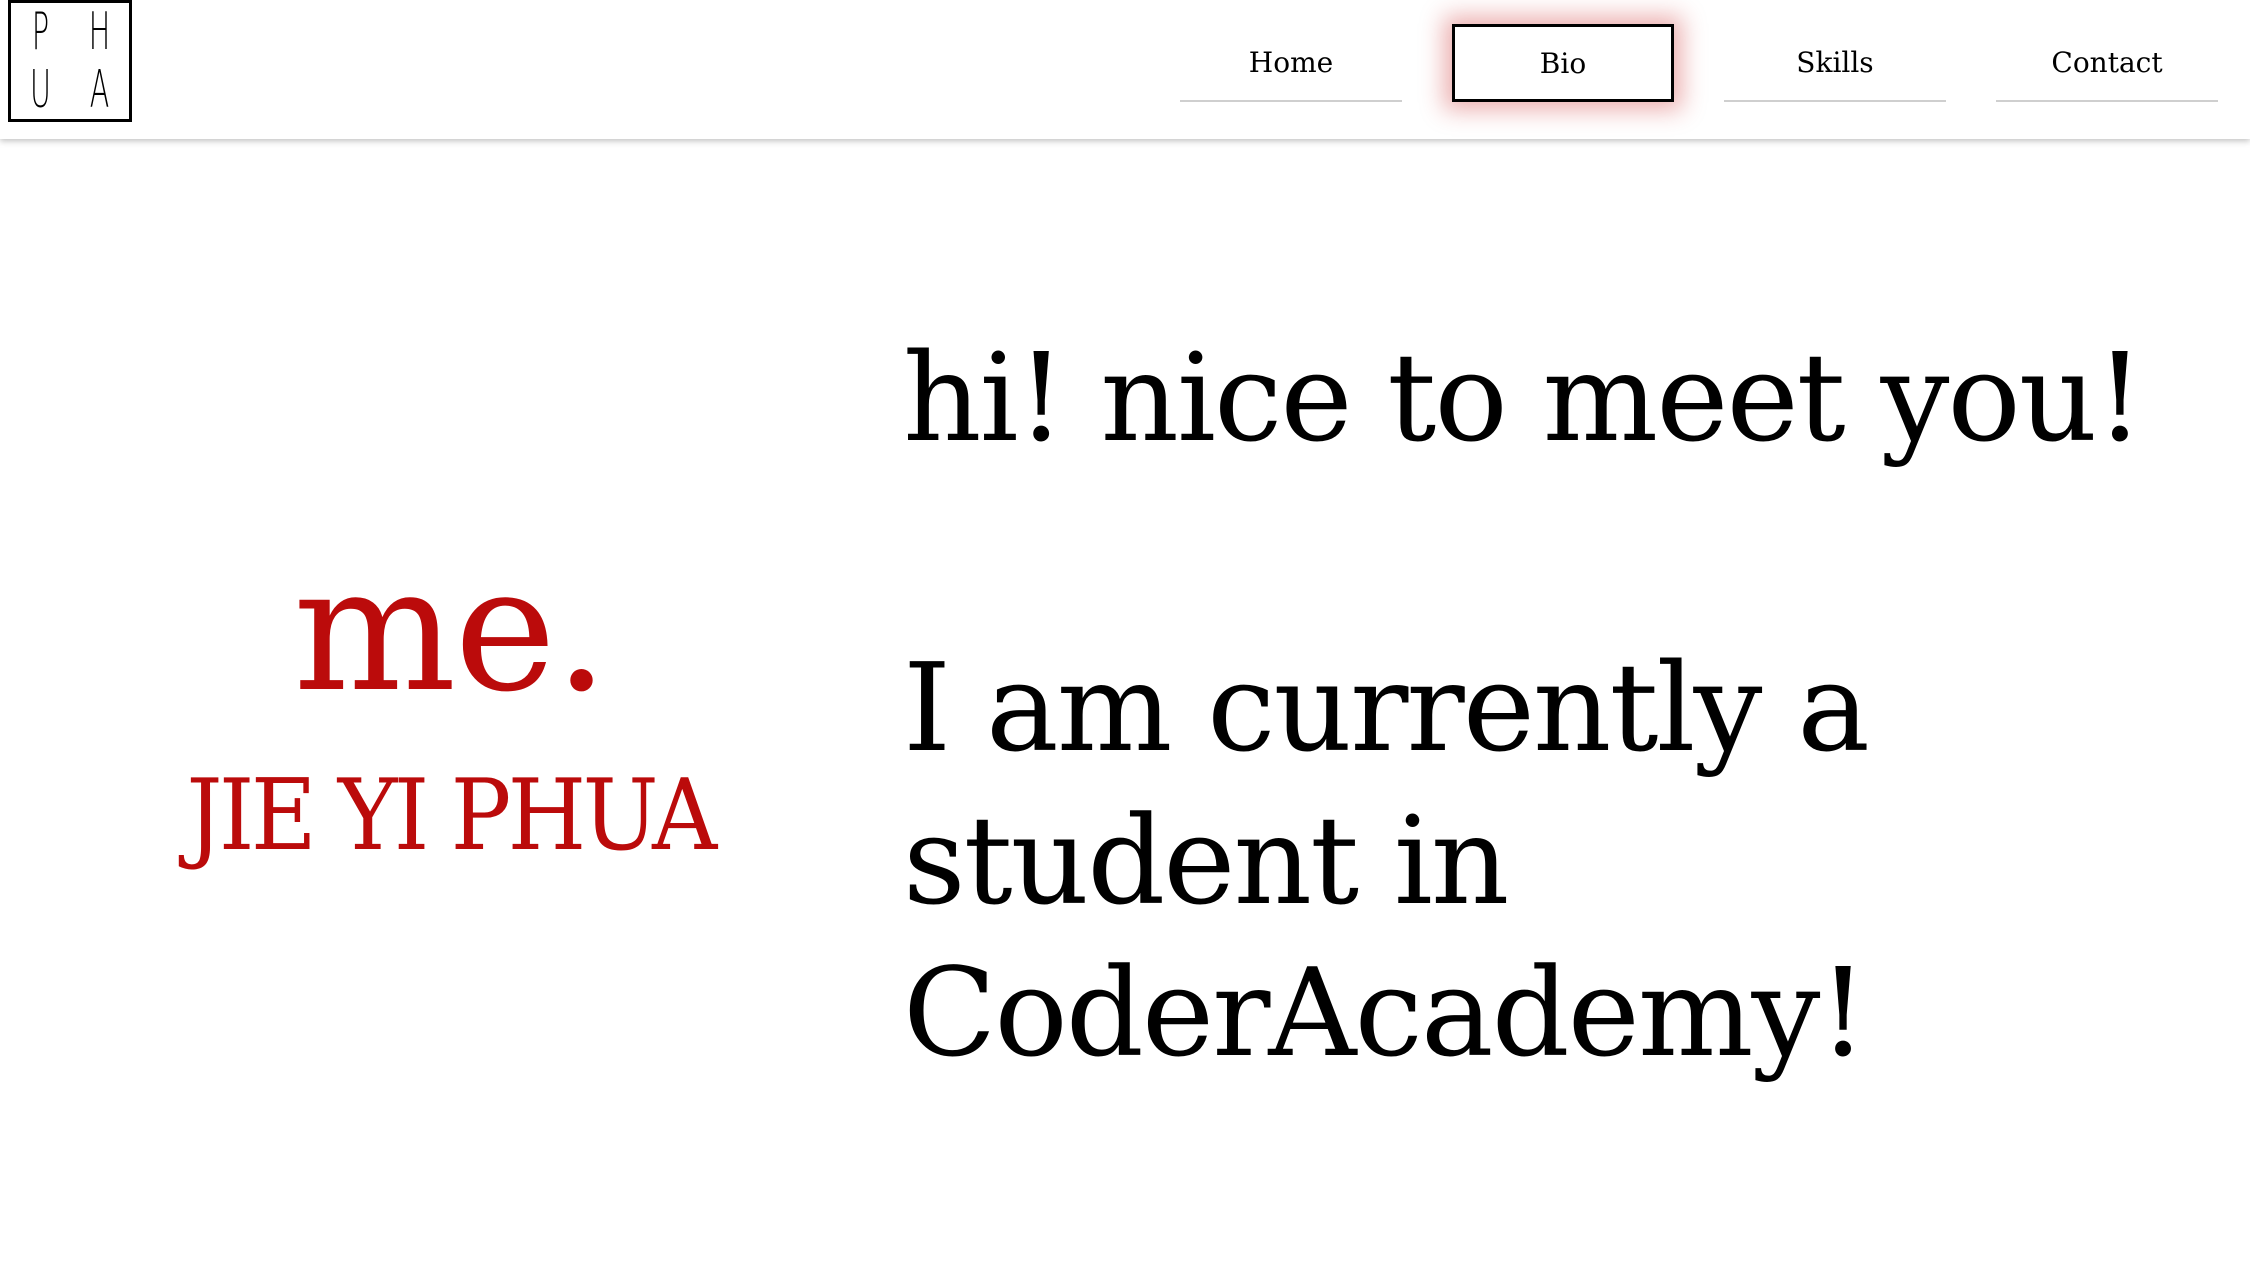  What do you see at coordinates (1523, 398) in the screenshot?
I see `bio-greeting: hi! nice to meet you!` at bounding box center [1523, 398].